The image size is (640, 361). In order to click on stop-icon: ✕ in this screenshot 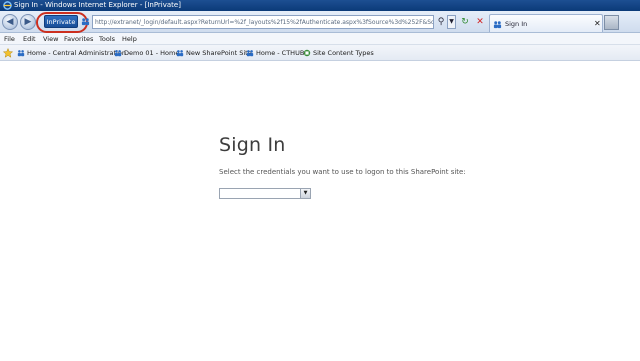, I will do `click(480, 22)`.